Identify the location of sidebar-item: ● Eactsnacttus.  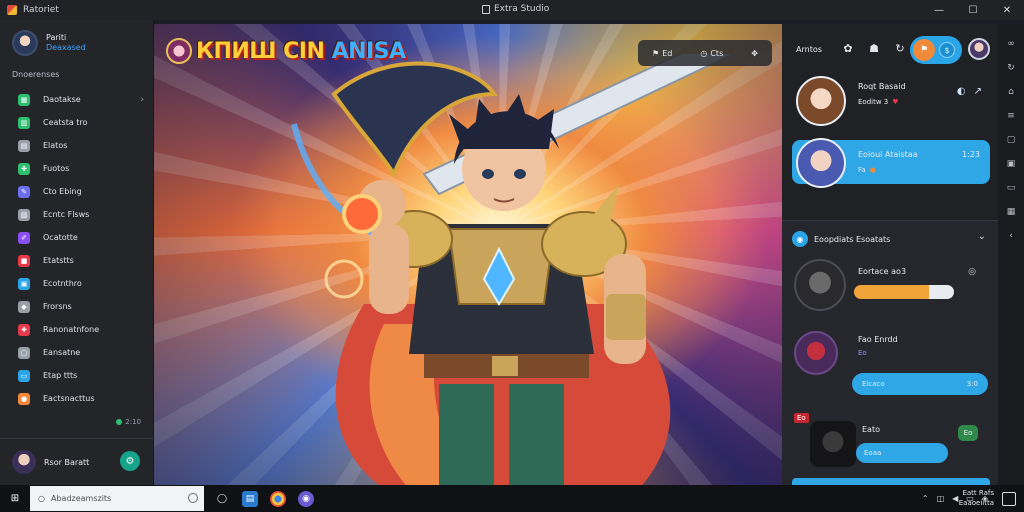
(81, 398).